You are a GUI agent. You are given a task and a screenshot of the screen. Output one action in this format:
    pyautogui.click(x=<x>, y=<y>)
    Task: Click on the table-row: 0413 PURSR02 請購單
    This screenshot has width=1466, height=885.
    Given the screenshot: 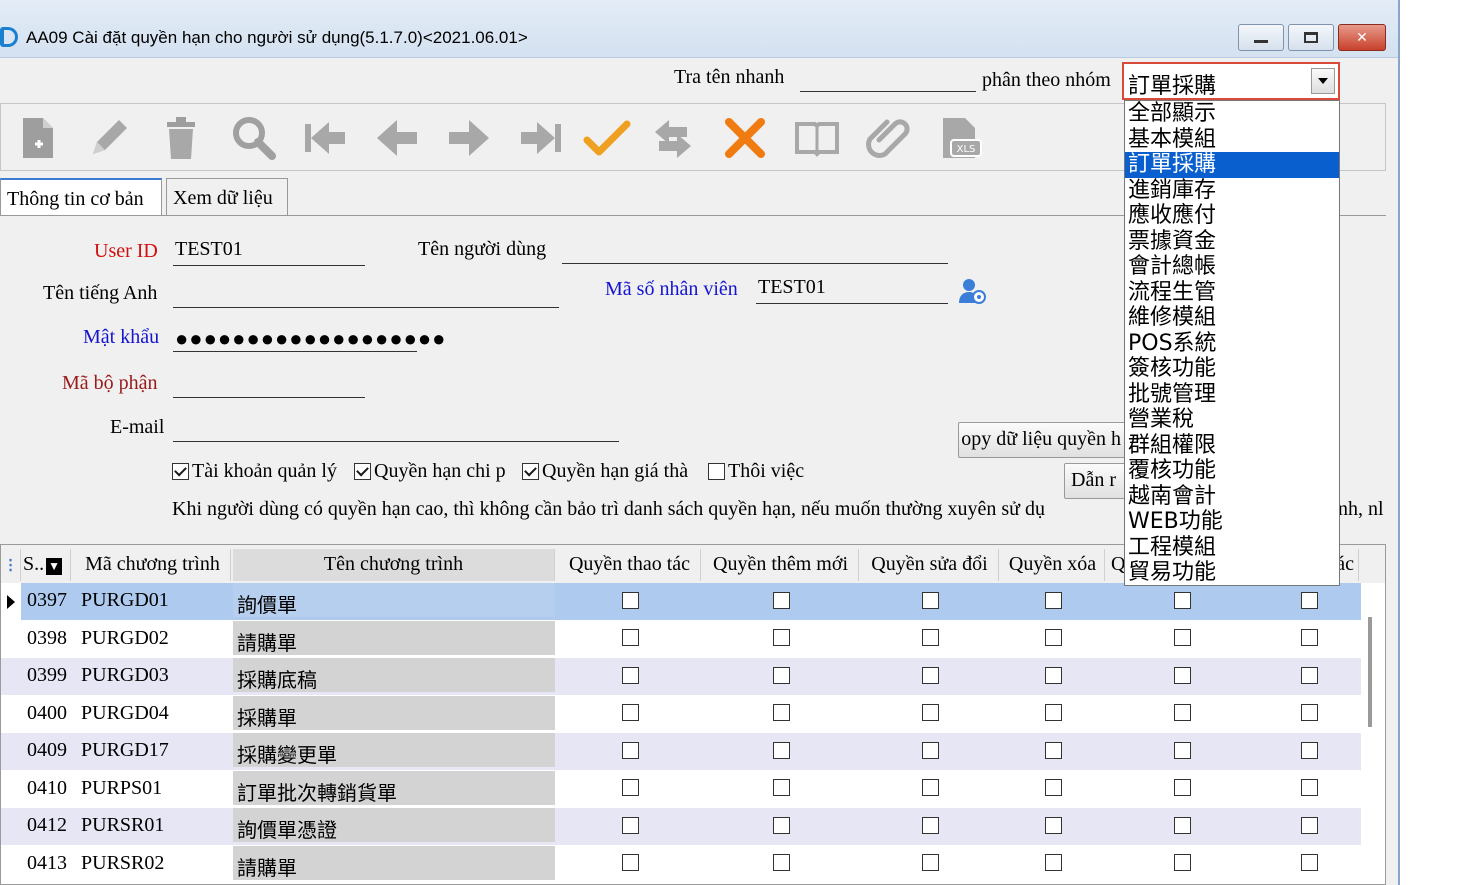 What is the action you would take?
    pyautogui.click(x=681, y=864)
    